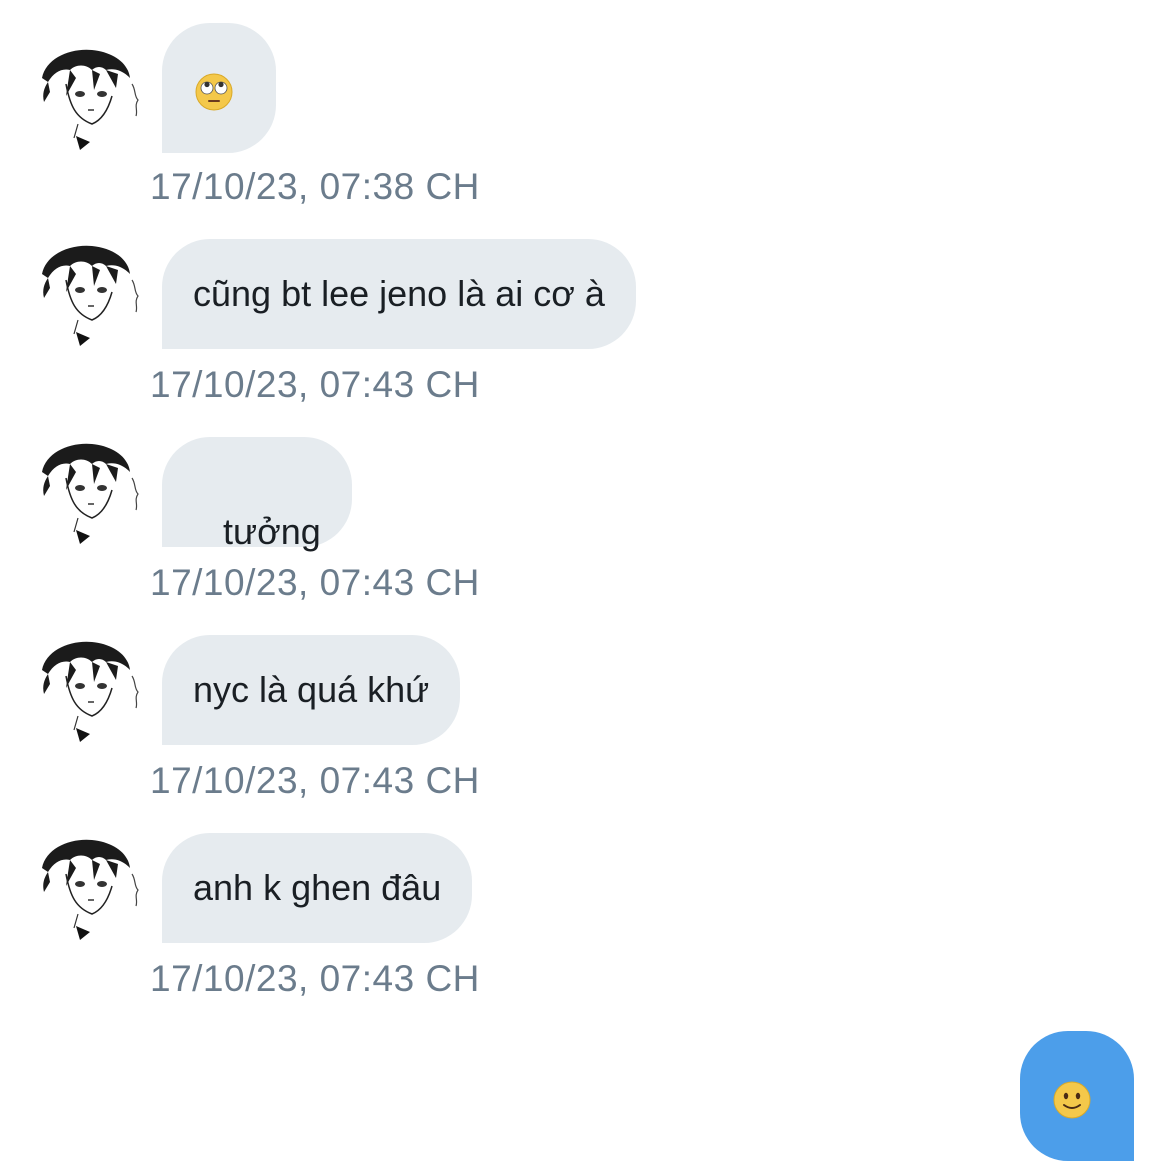 Image resolution: width=1170 pixels, height=1161 pixels. I want to click on received-message-bubble: tưởng, so click(257, 494).